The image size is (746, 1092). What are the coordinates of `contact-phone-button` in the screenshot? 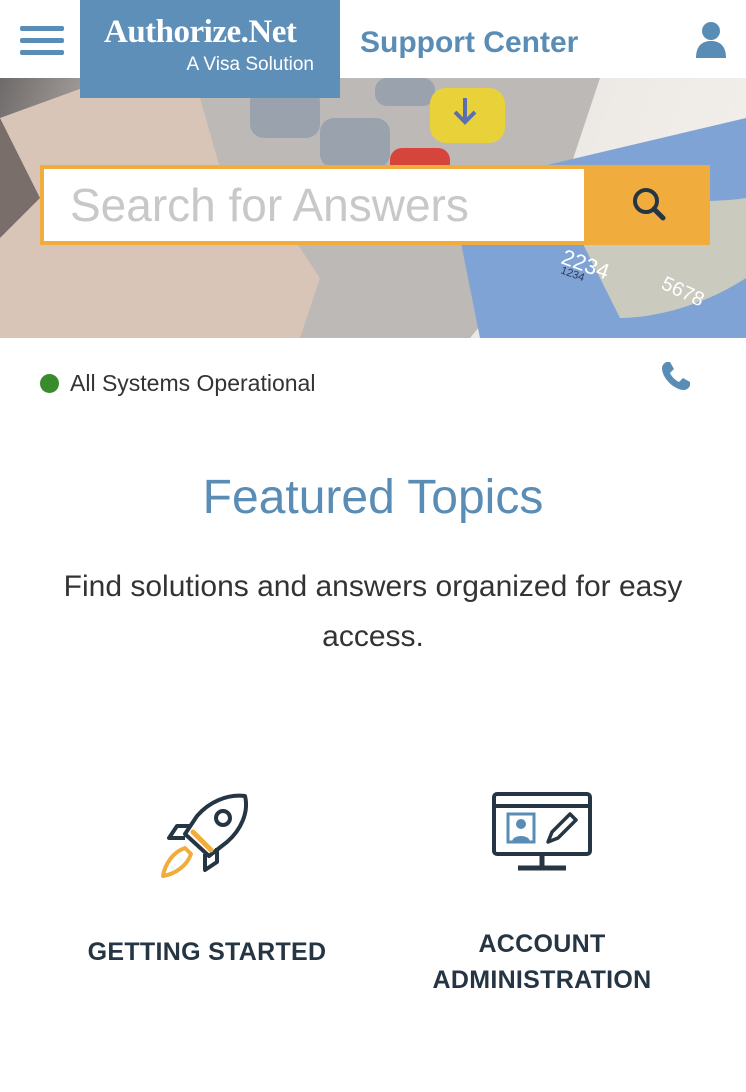 It's located at (676, 376).